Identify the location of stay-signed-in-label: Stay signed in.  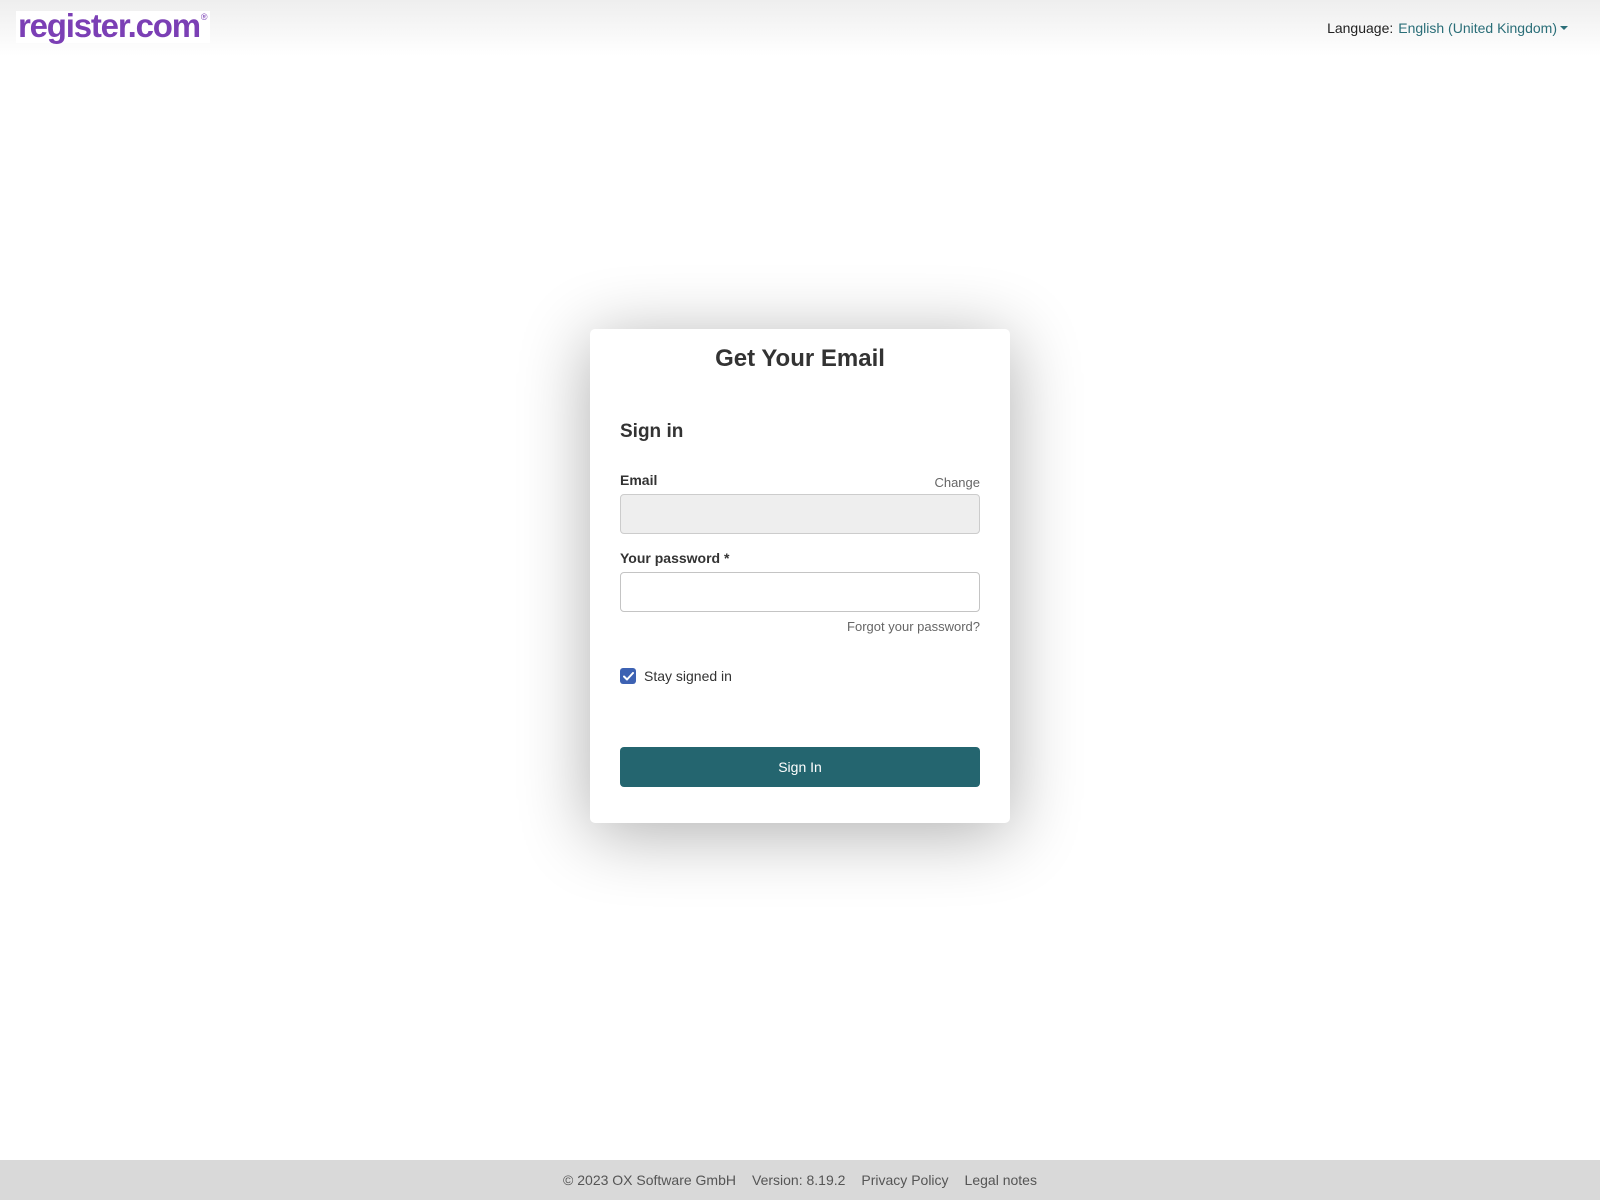
(688, 676).